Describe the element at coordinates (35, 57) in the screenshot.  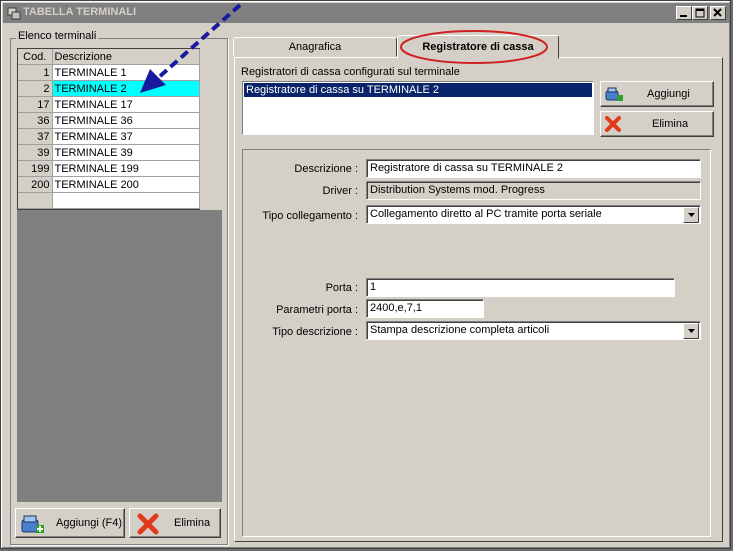
I see `column-header-code: Cod.` at that location.